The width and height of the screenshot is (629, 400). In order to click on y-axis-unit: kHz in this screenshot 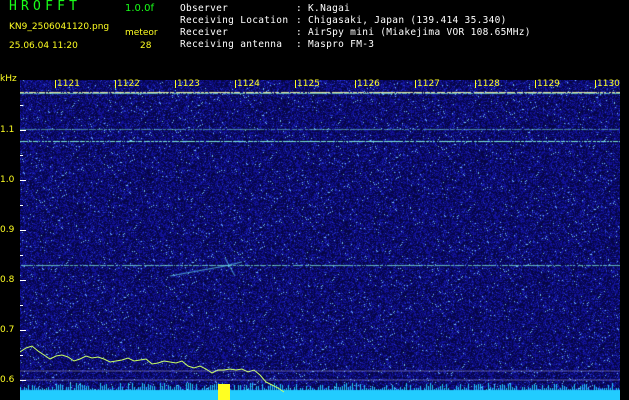, I will do `click(8, 79)`.